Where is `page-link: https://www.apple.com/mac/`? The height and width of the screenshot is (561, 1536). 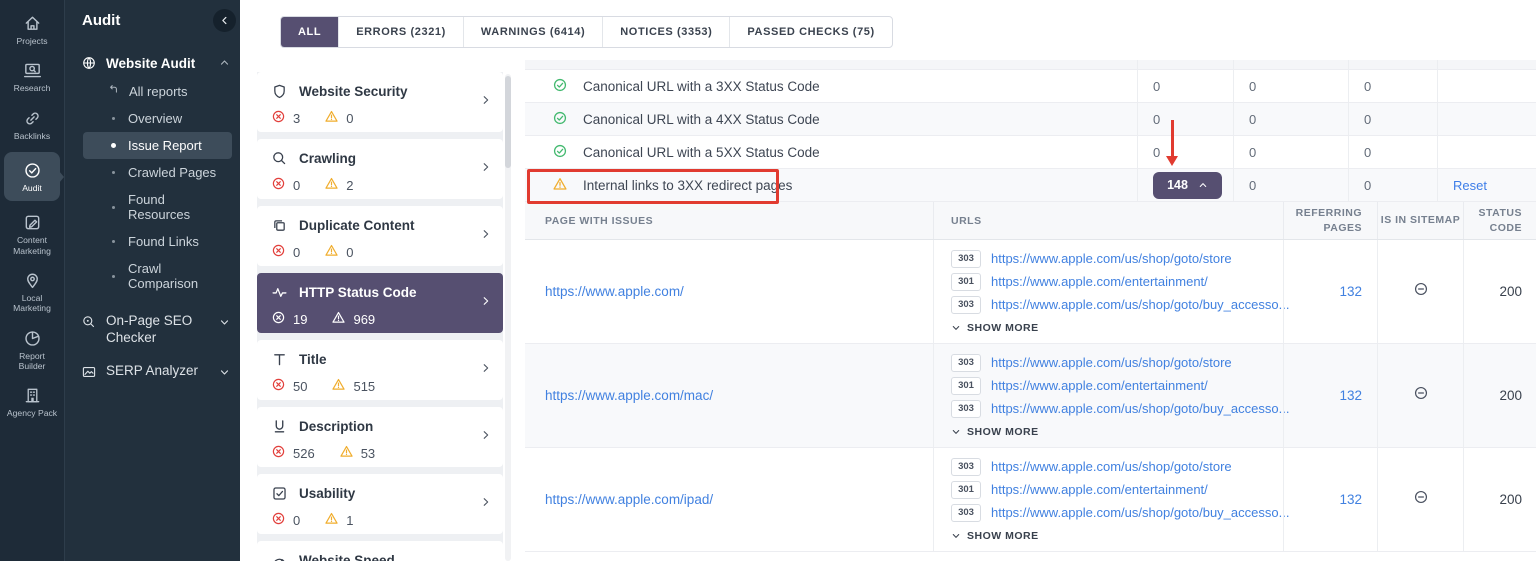
page-link: https://www.apple.com/mac/ is located at coordinates (629, 395).